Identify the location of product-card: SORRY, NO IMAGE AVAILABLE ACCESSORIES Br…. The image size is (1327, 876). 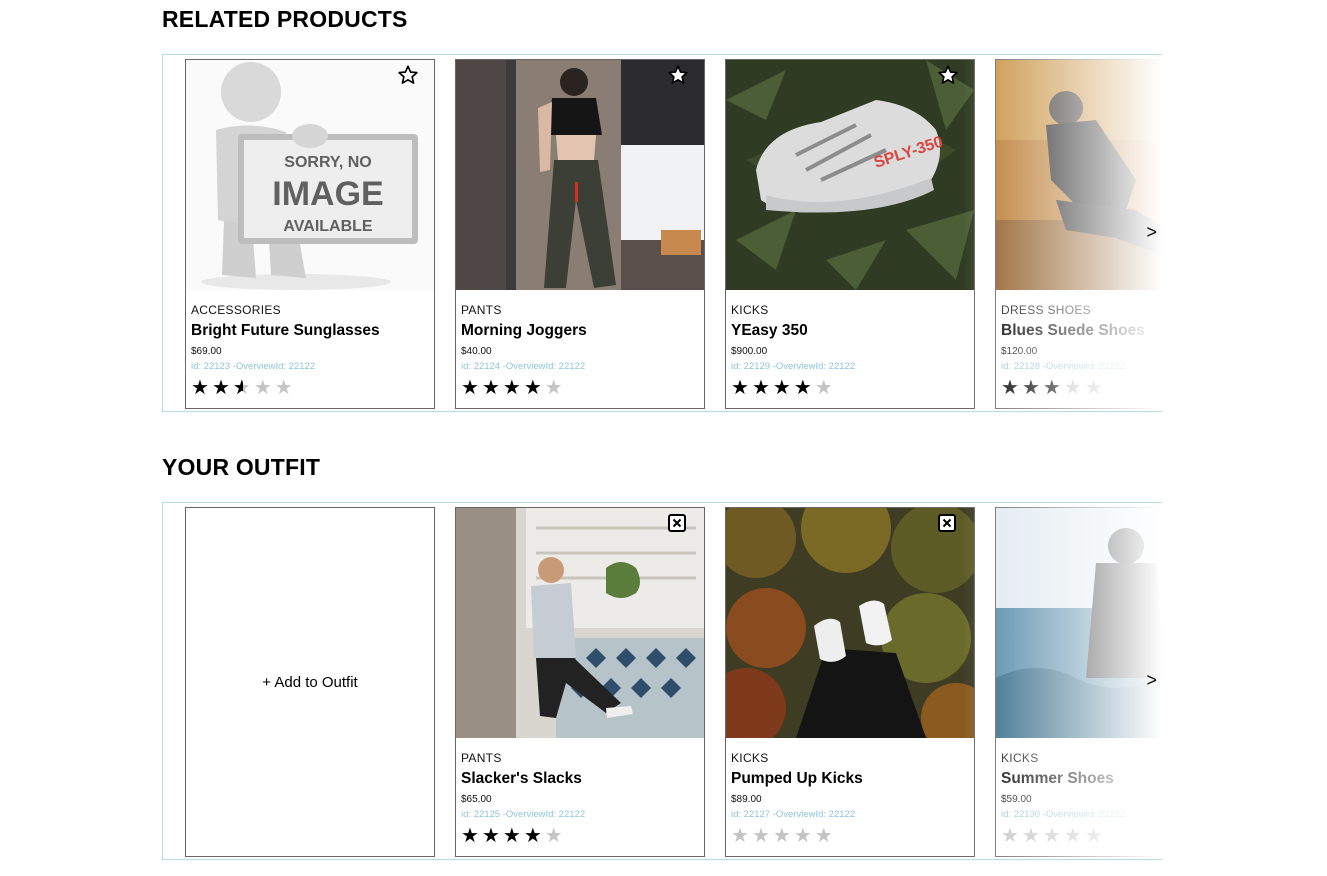
(310, 234).